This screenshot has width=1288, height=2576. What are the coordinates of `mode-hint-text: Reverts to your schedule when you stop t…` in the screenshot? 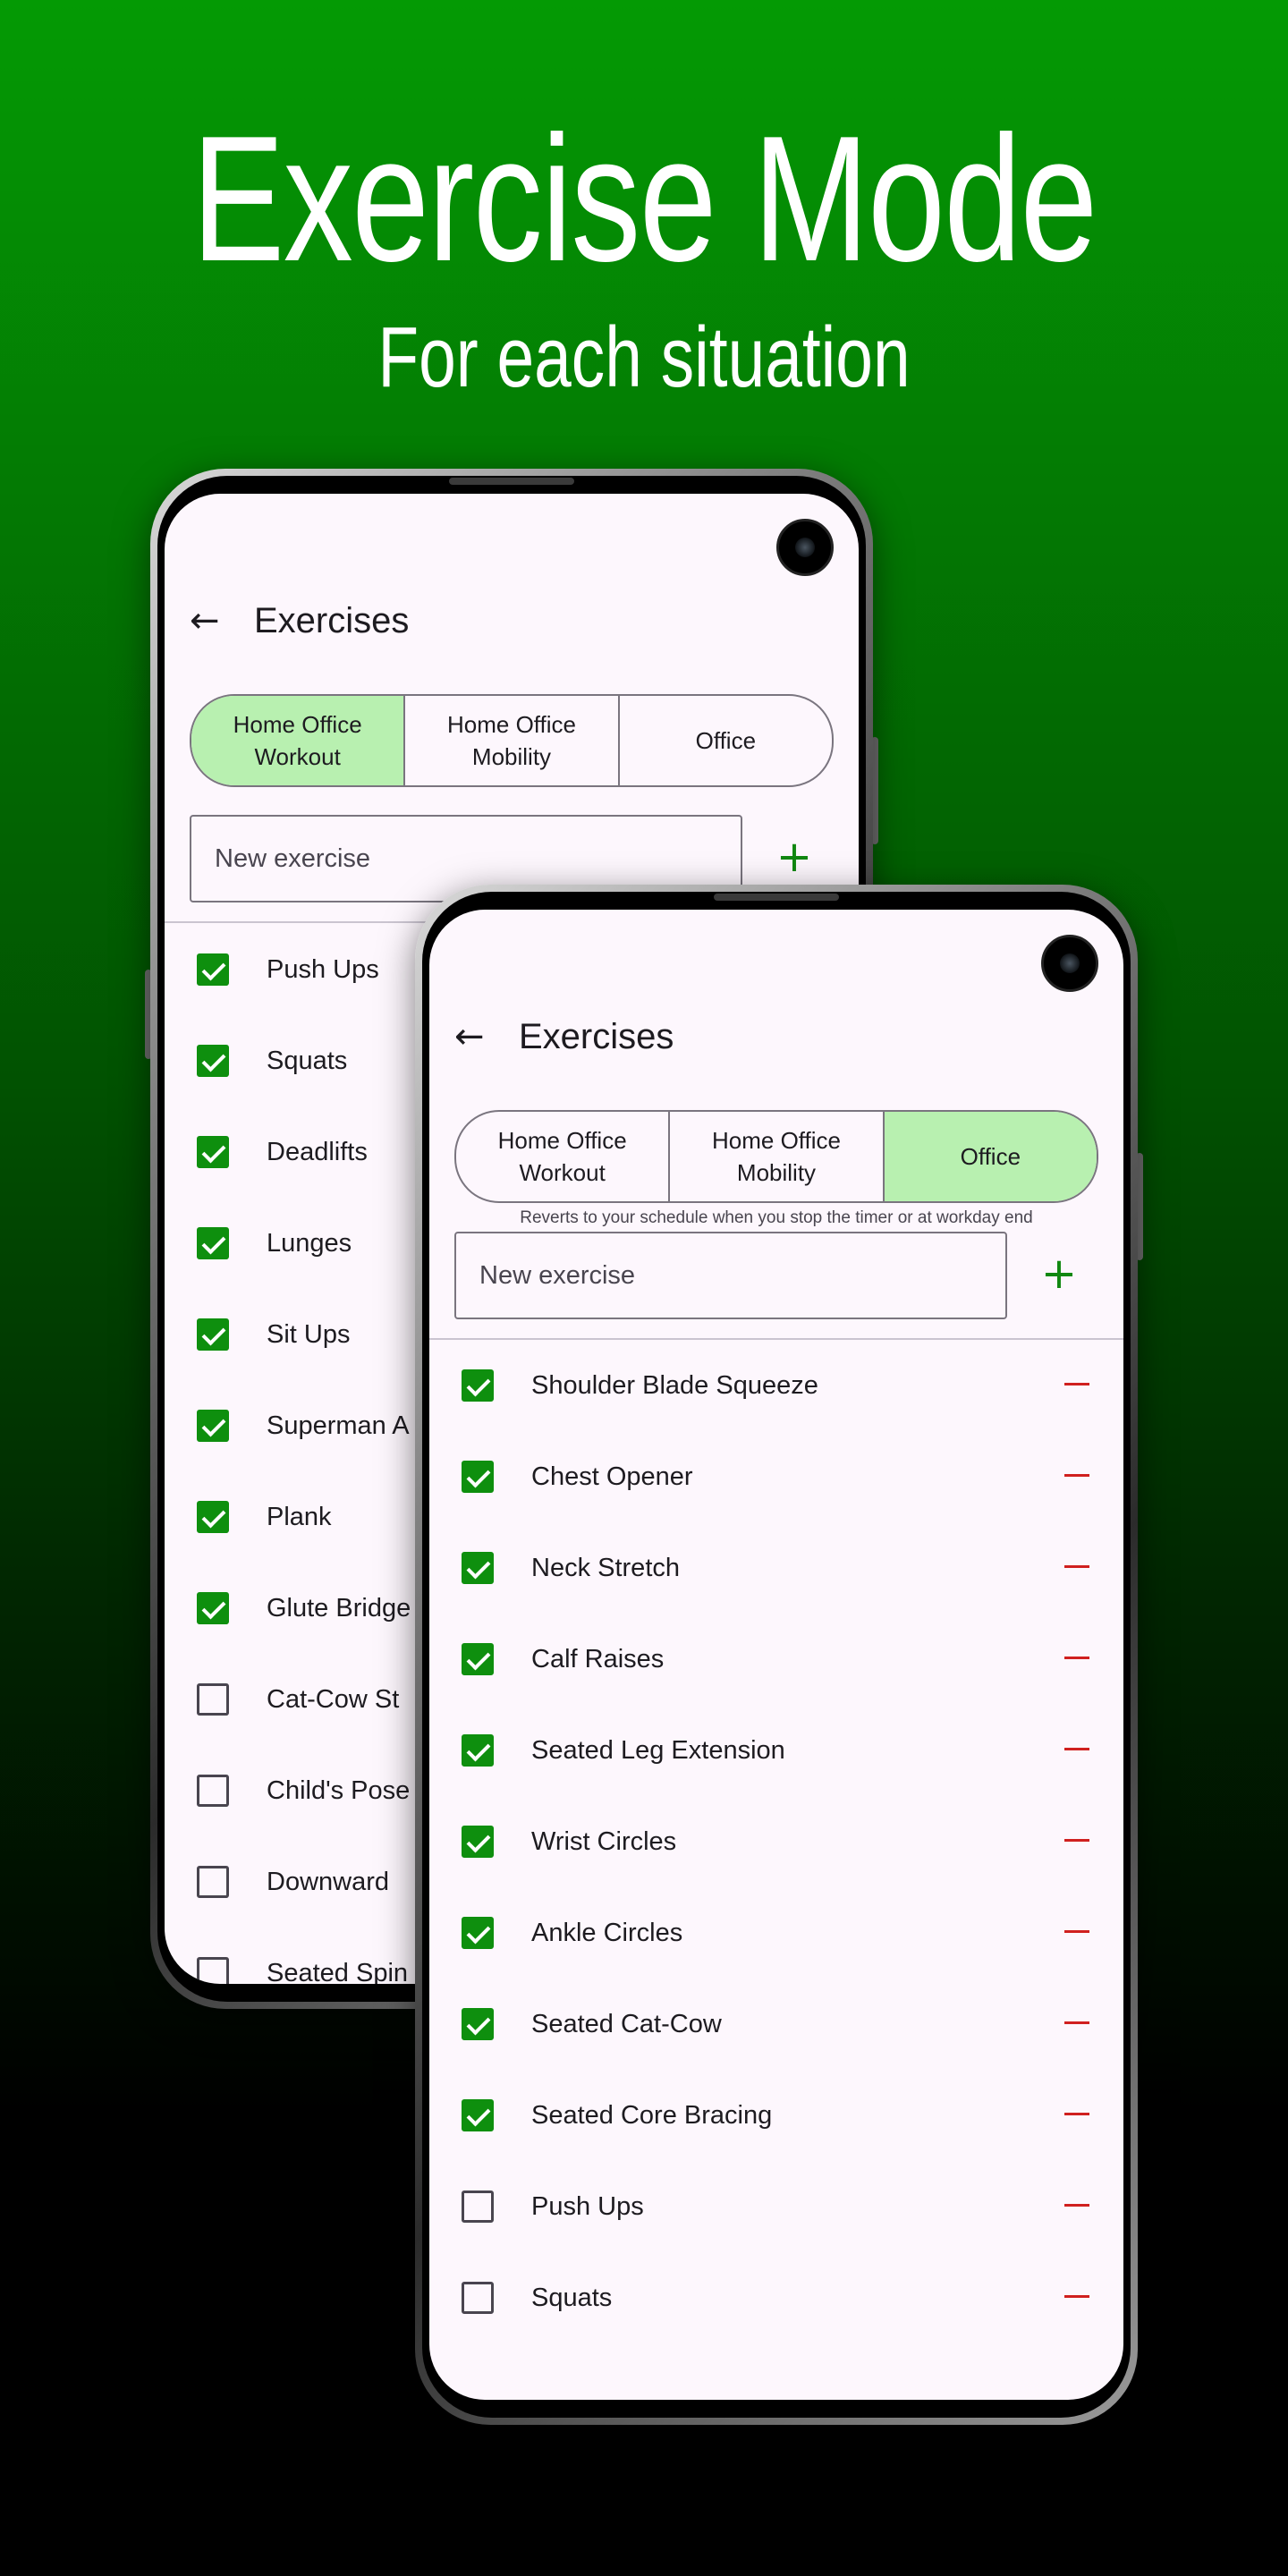 It's located at (776, 1217).